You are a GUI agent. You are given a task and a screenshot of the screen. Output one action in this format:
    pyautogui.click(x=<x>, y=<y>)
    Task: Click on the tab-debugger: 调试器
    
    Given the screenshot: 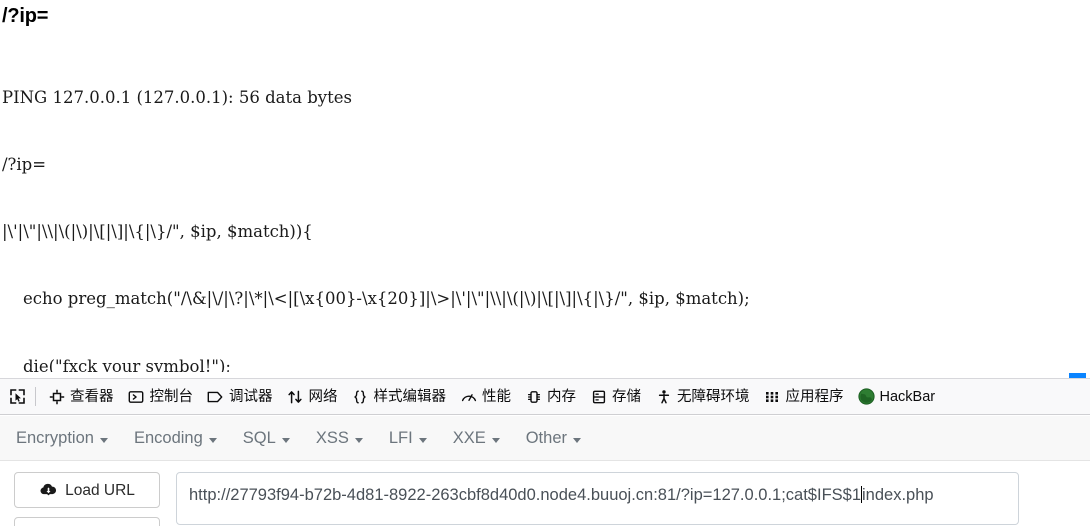 What is the action you would take?
    pyautogui.click(x=240, y=397)
    